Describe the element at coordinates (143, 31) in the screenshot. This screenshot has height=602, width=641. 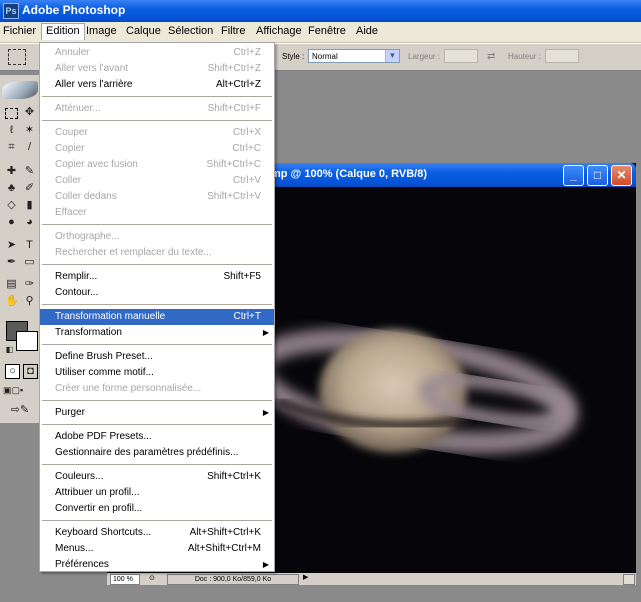
I see `menu-calque: Calque` at that location.